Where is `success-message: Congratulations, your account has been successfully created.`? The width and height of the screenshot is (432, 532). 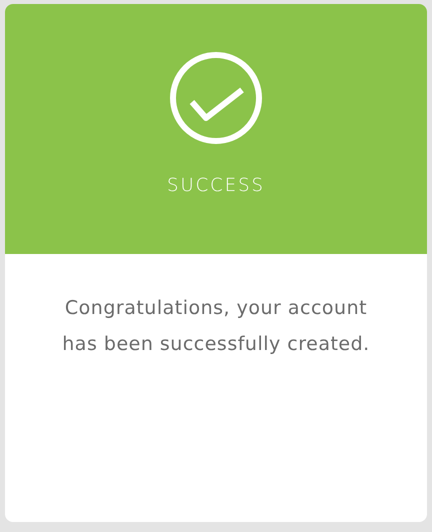
success-message: Congratulations, your account has been successfully created. is located at coordinates (216, 326).